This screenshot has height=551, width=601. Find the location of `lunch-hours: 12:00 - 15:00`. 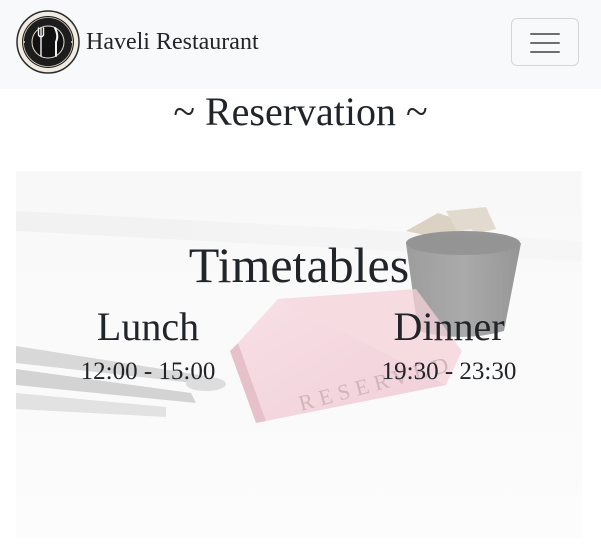

lunch-hours: 12:00 - 15:00 is located at coordinates (148, 371).